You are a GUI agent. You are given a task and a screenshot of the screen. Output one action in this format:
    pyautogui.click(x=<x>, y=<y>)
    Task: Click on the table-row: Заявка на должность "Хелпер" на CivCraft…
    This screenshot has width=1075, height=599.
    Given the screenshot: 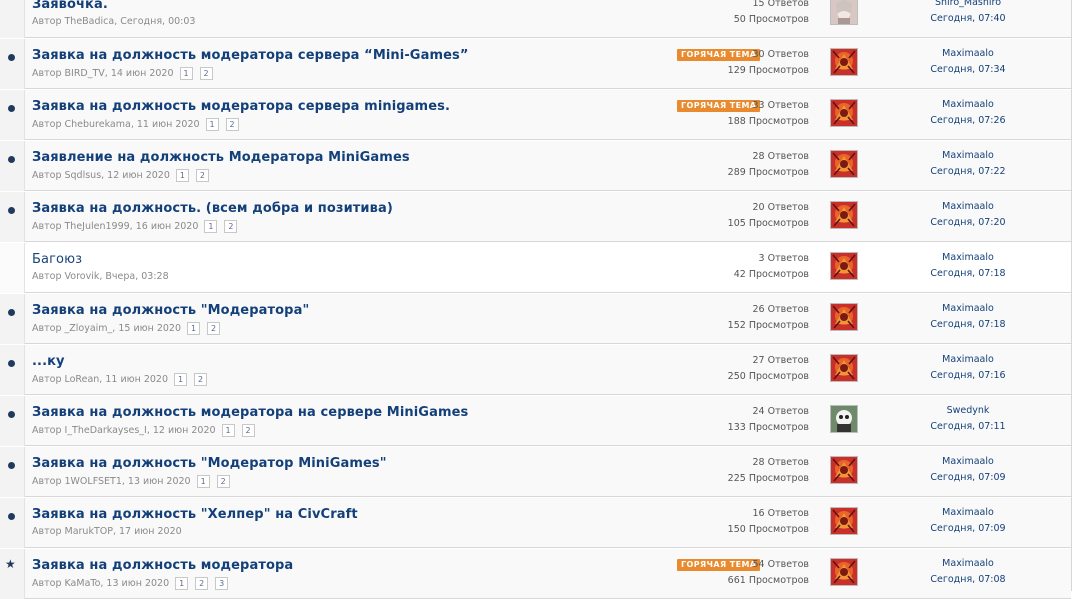 What is the action you would take?
    pyautogui.click(x=535, y=523)
    